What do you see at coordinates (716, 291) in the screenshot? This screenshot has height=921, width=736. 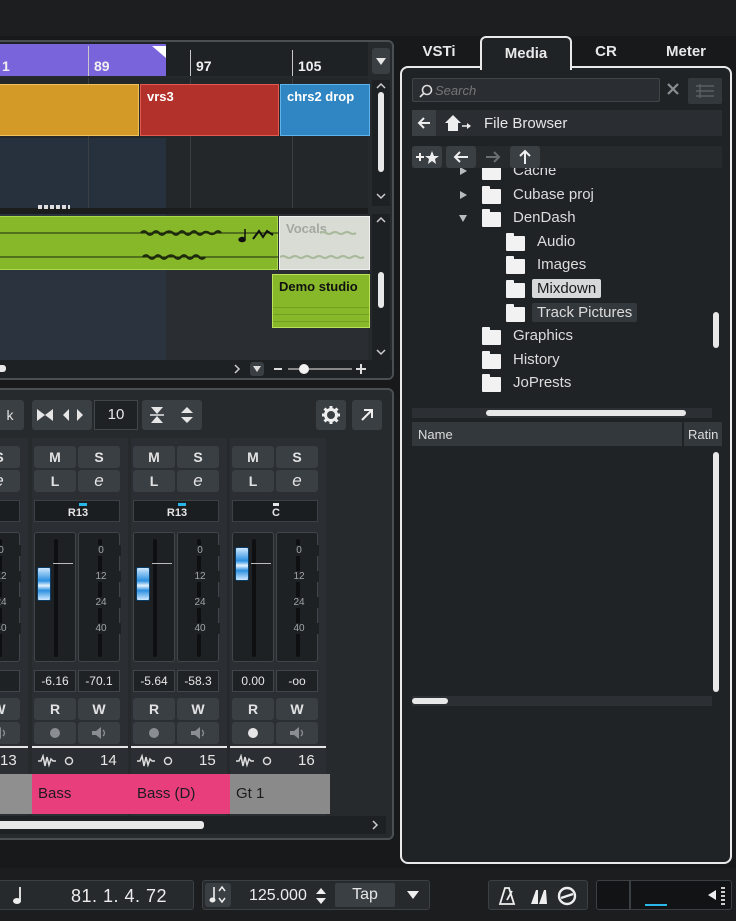 I see `tree-vertical-scrollbar` at bounding box center [716, 291].